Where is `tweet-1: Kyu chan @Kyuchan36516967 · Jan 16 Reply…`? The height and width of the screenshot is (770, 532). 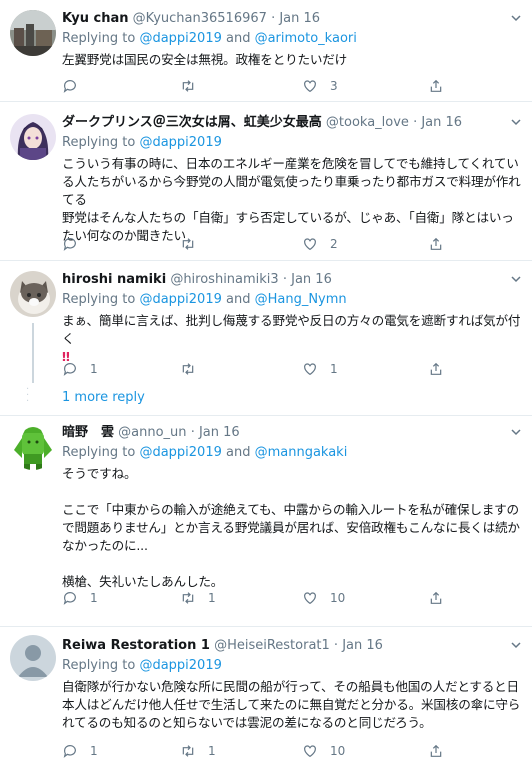 tweet-1: Kyu chan @Kyuchan36516967 · Jan 16 Reply… is located at coordinates (266, 51).